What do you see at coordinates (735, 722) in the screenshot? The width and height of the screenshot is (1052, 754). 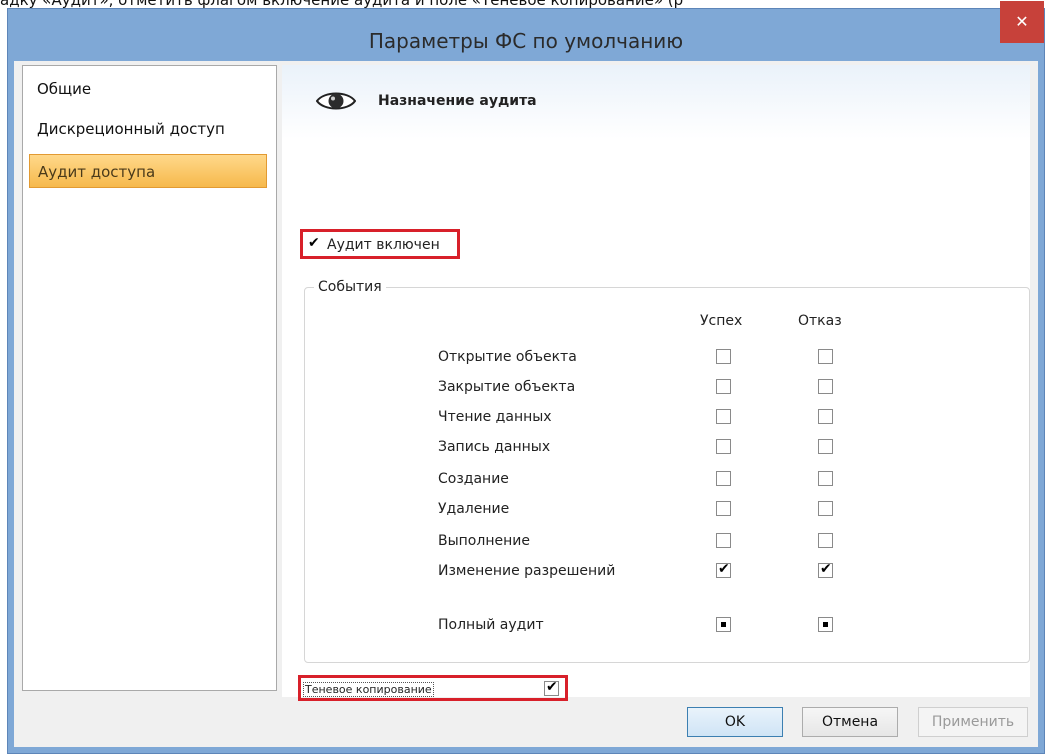 I see `ok-button: OK` at bounding box center [735, 722].